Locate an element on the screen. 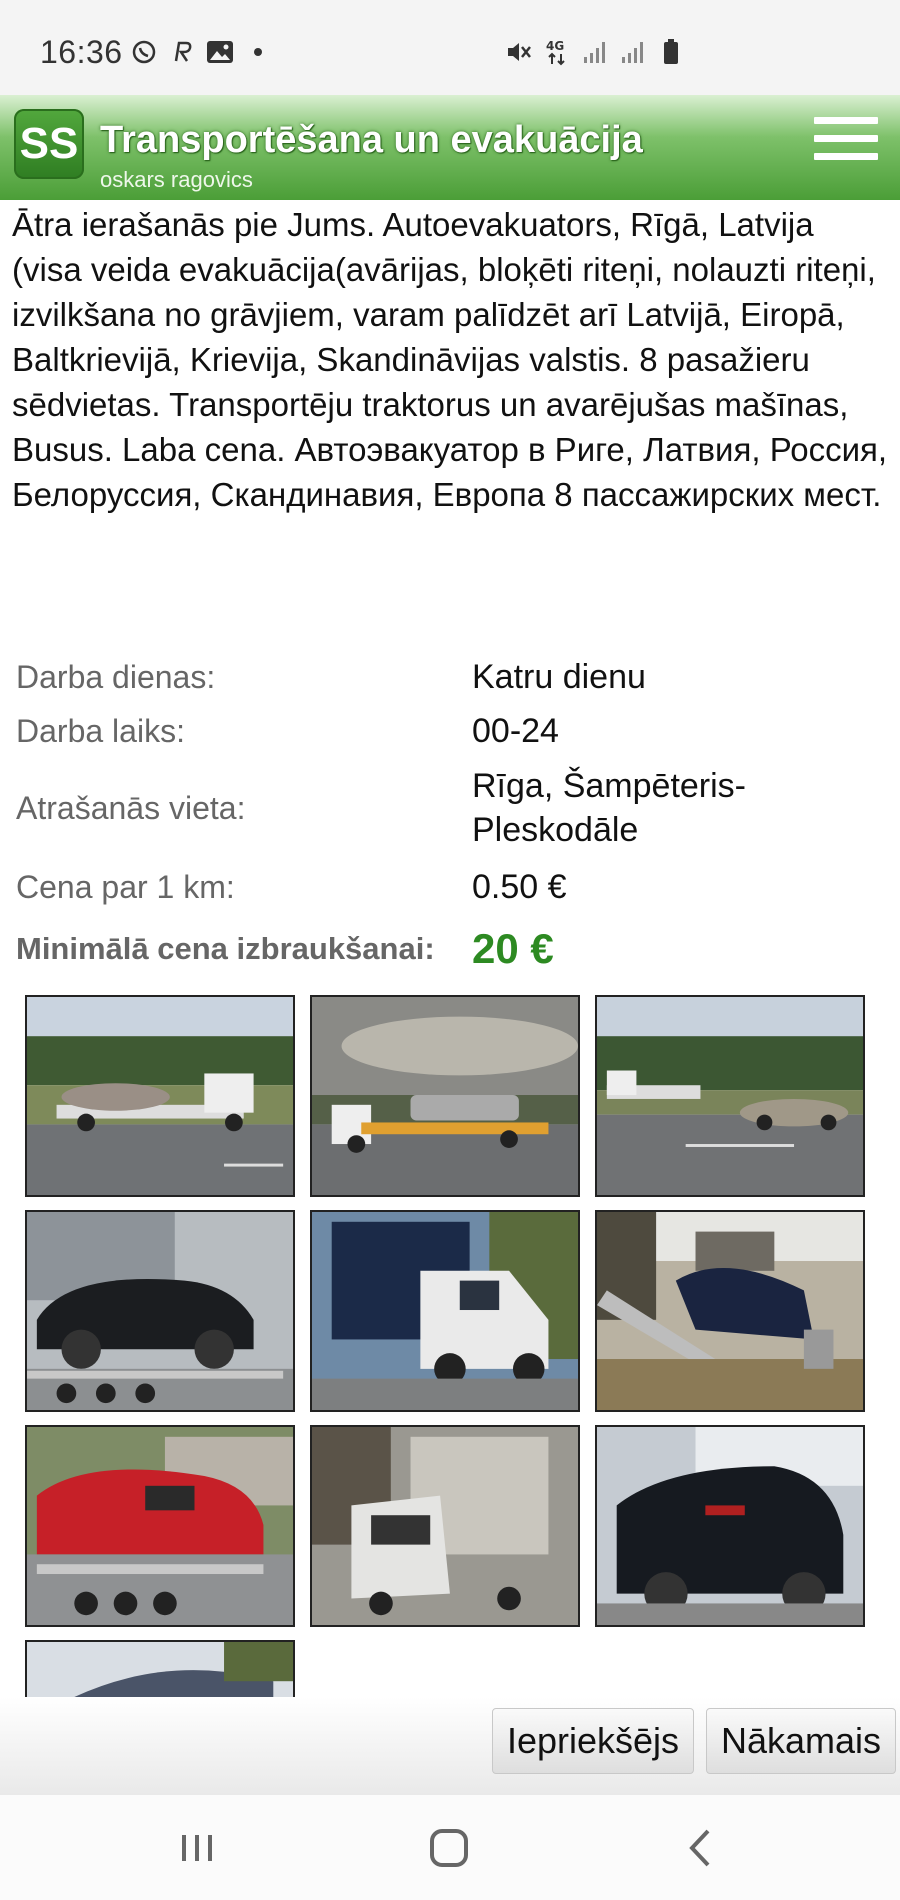 The width and height of the screenshot is (900, 1900). location-value: Rīga, Šampēteris-Pleskodāle is located at coordinates (609, 808).